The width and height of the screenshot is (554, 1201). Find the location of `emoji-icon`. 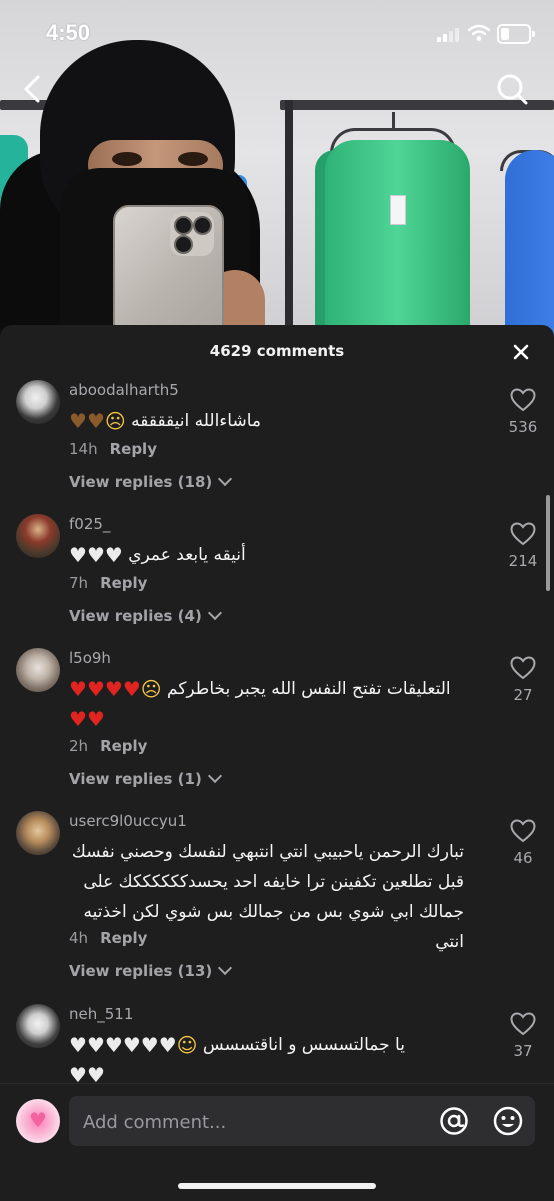

emoji-icon is located at coordinates (508, 1121).